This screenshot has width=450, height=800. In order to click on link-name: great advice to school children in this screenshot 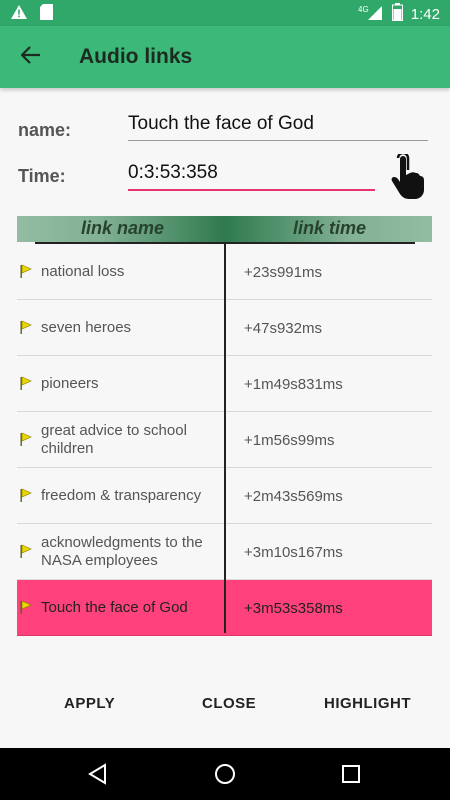, I will do `click(114, 439)`.